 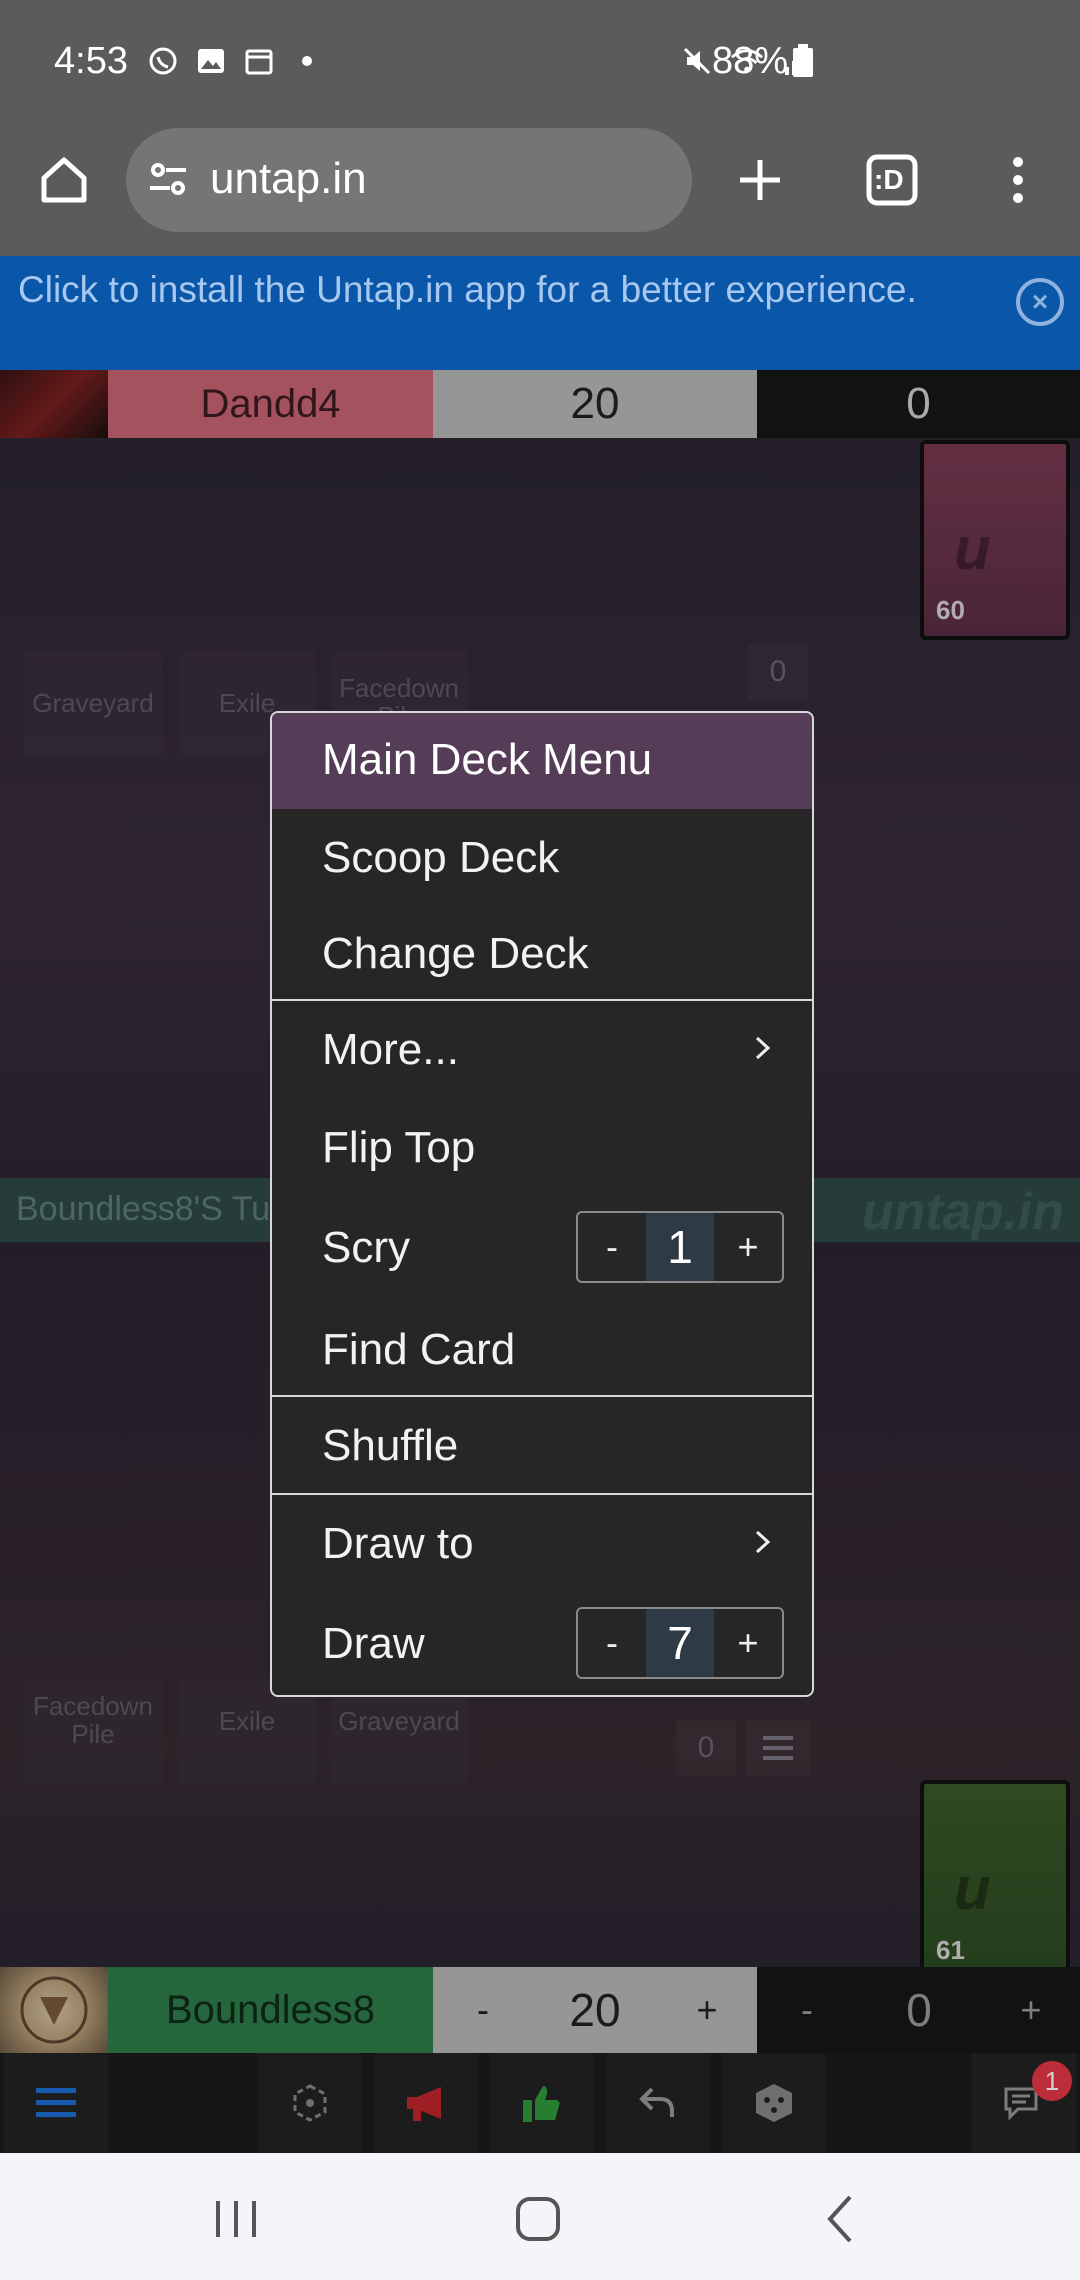 I want to click on mute-icon, so click(x=697, y=61).